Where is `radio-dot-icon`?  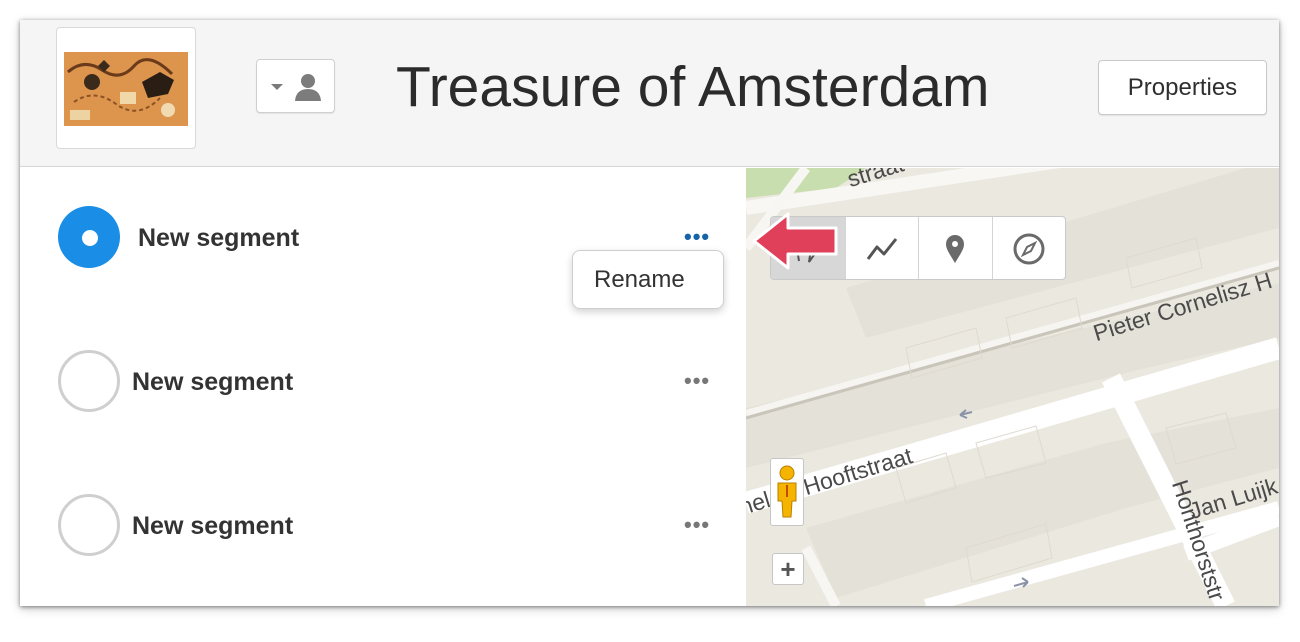
radio-dot-icon is located at coordinates (90, 238).